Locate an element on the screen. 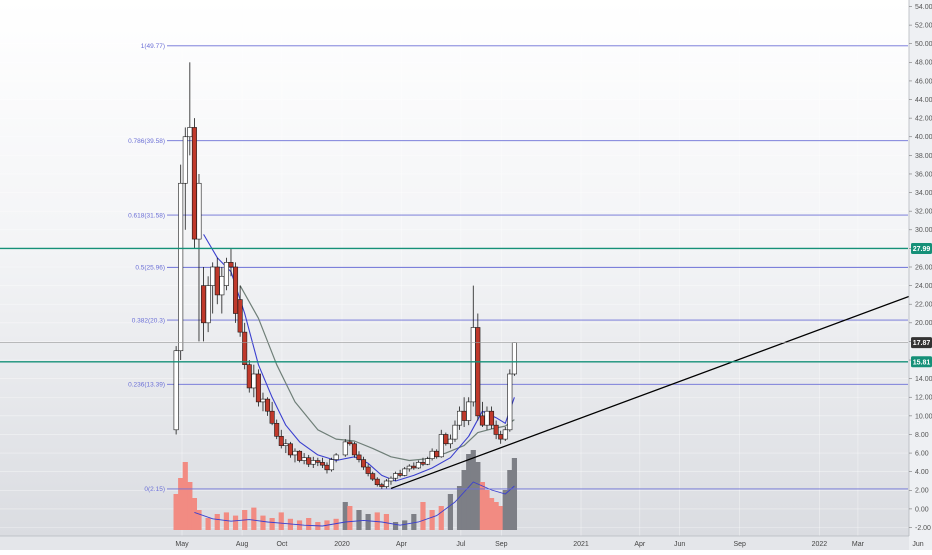 The image size is (932, 555). x-tick-label: 2020 is located at coordinates (342, 544).